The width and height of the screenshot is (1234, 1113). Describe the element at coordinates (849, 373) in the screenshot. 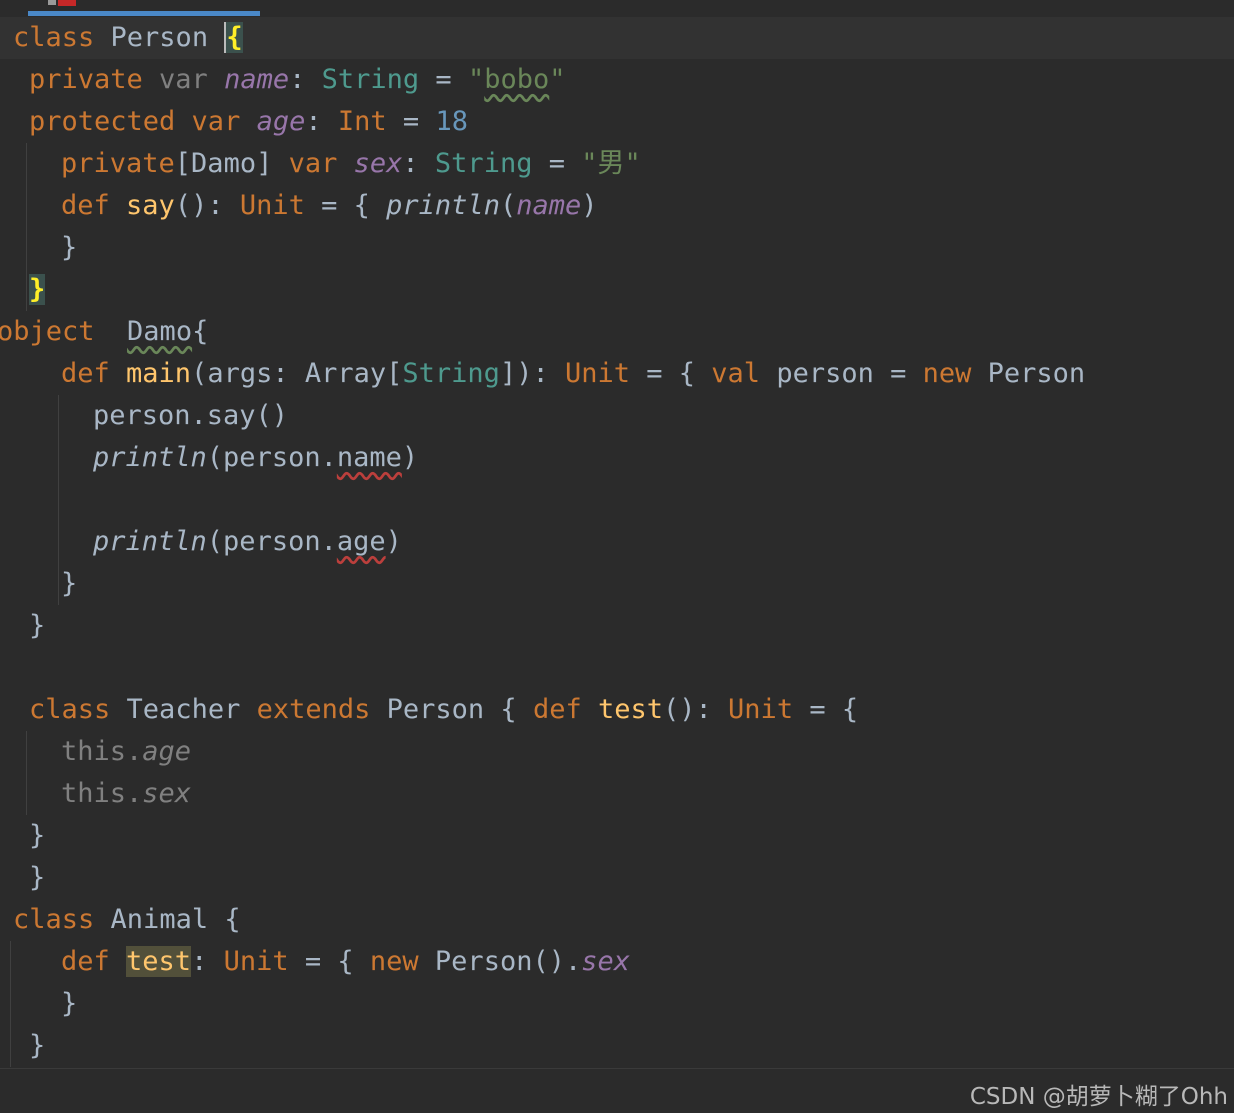

I see `code-token: person =` at that location.